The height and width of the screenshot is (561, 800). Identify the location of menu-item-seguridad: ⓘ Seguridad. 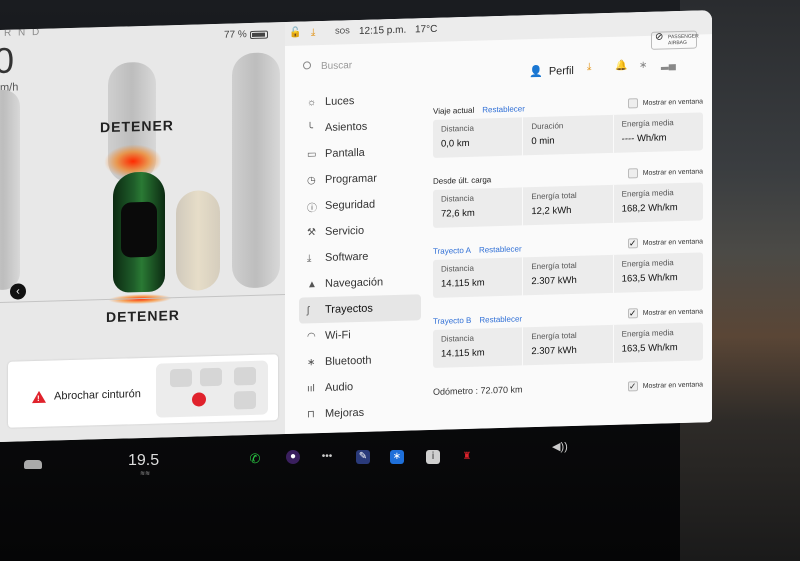
(360, 204).